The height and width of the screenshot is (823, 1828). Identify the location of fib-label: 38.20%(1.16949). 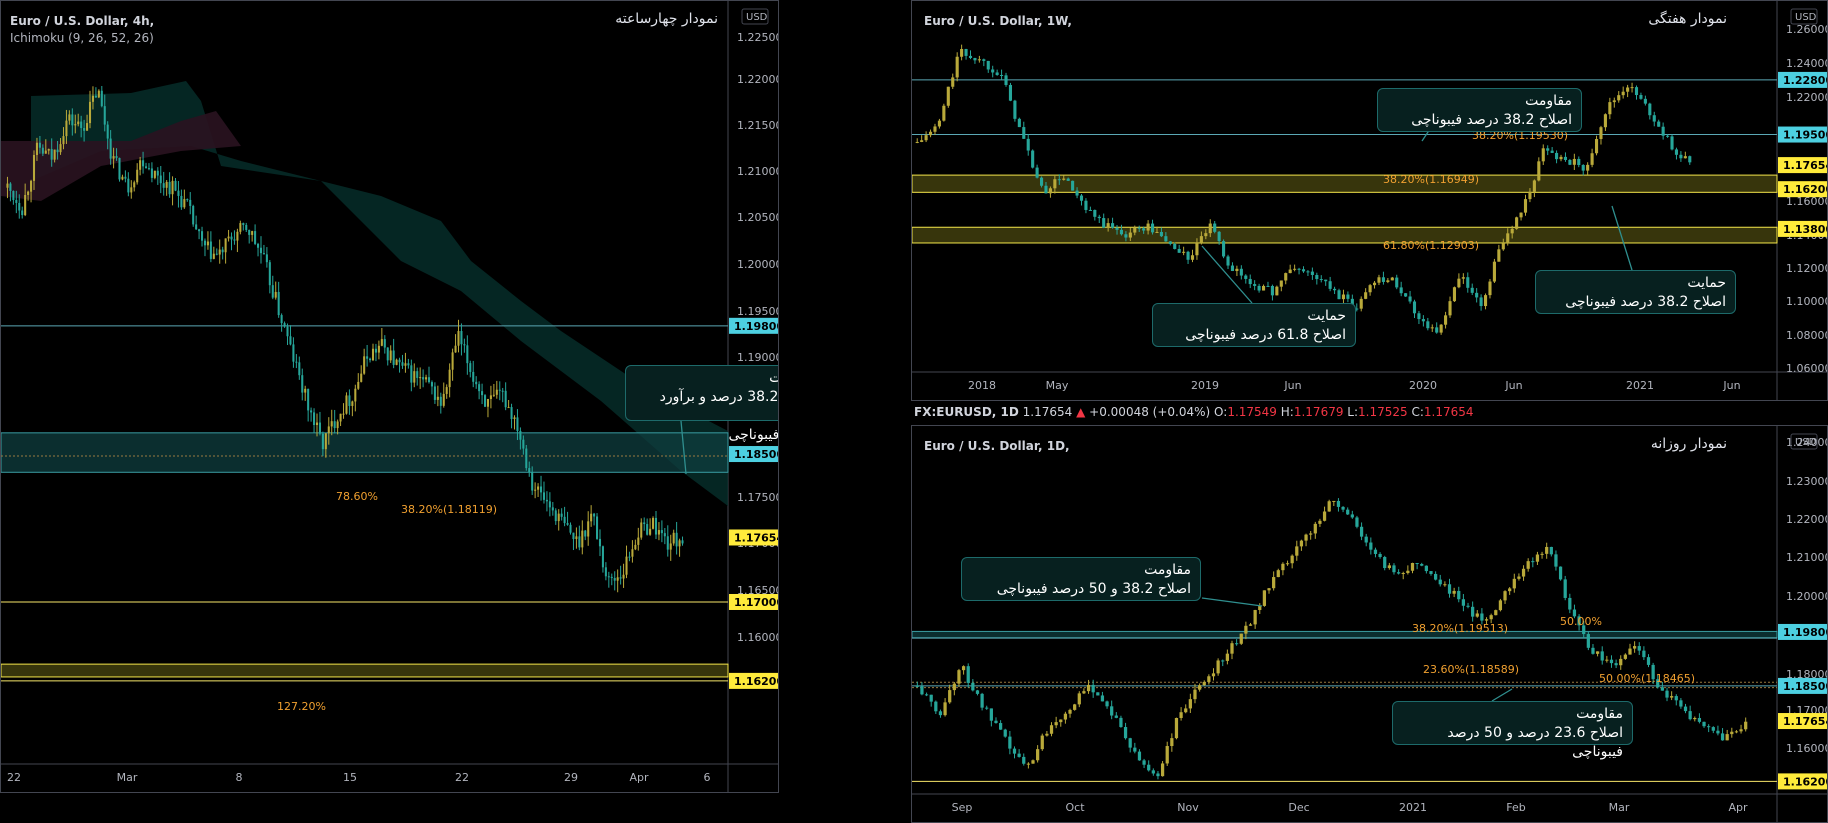
(1431, 179).